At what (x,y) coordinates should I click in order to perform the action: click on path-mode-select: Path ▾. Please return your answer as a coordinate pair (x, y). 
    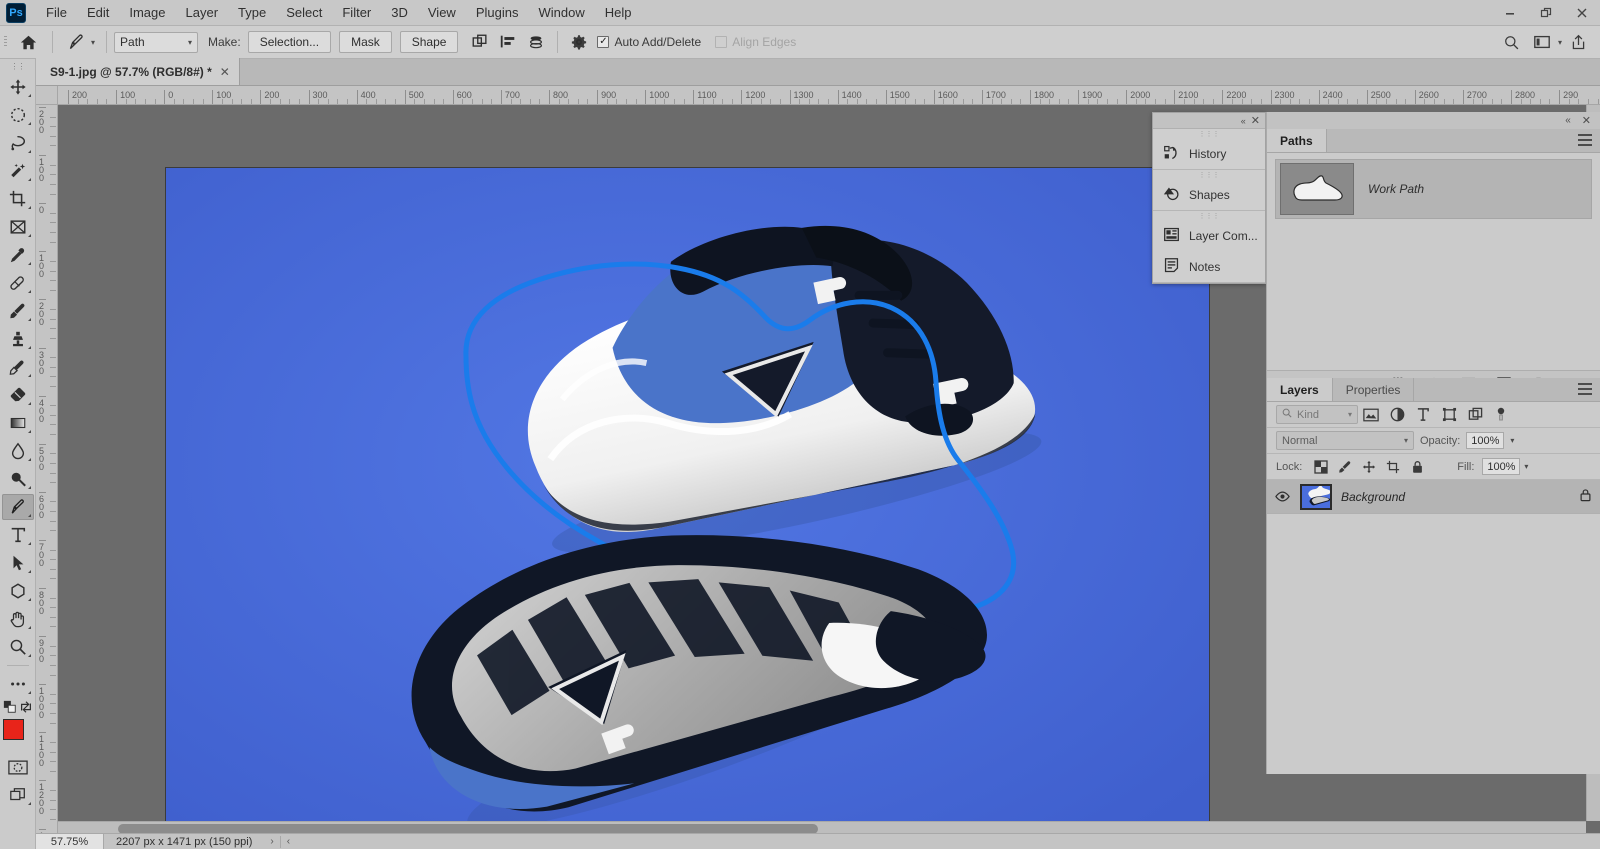
    Looking at the image, I should click on (156, 42).